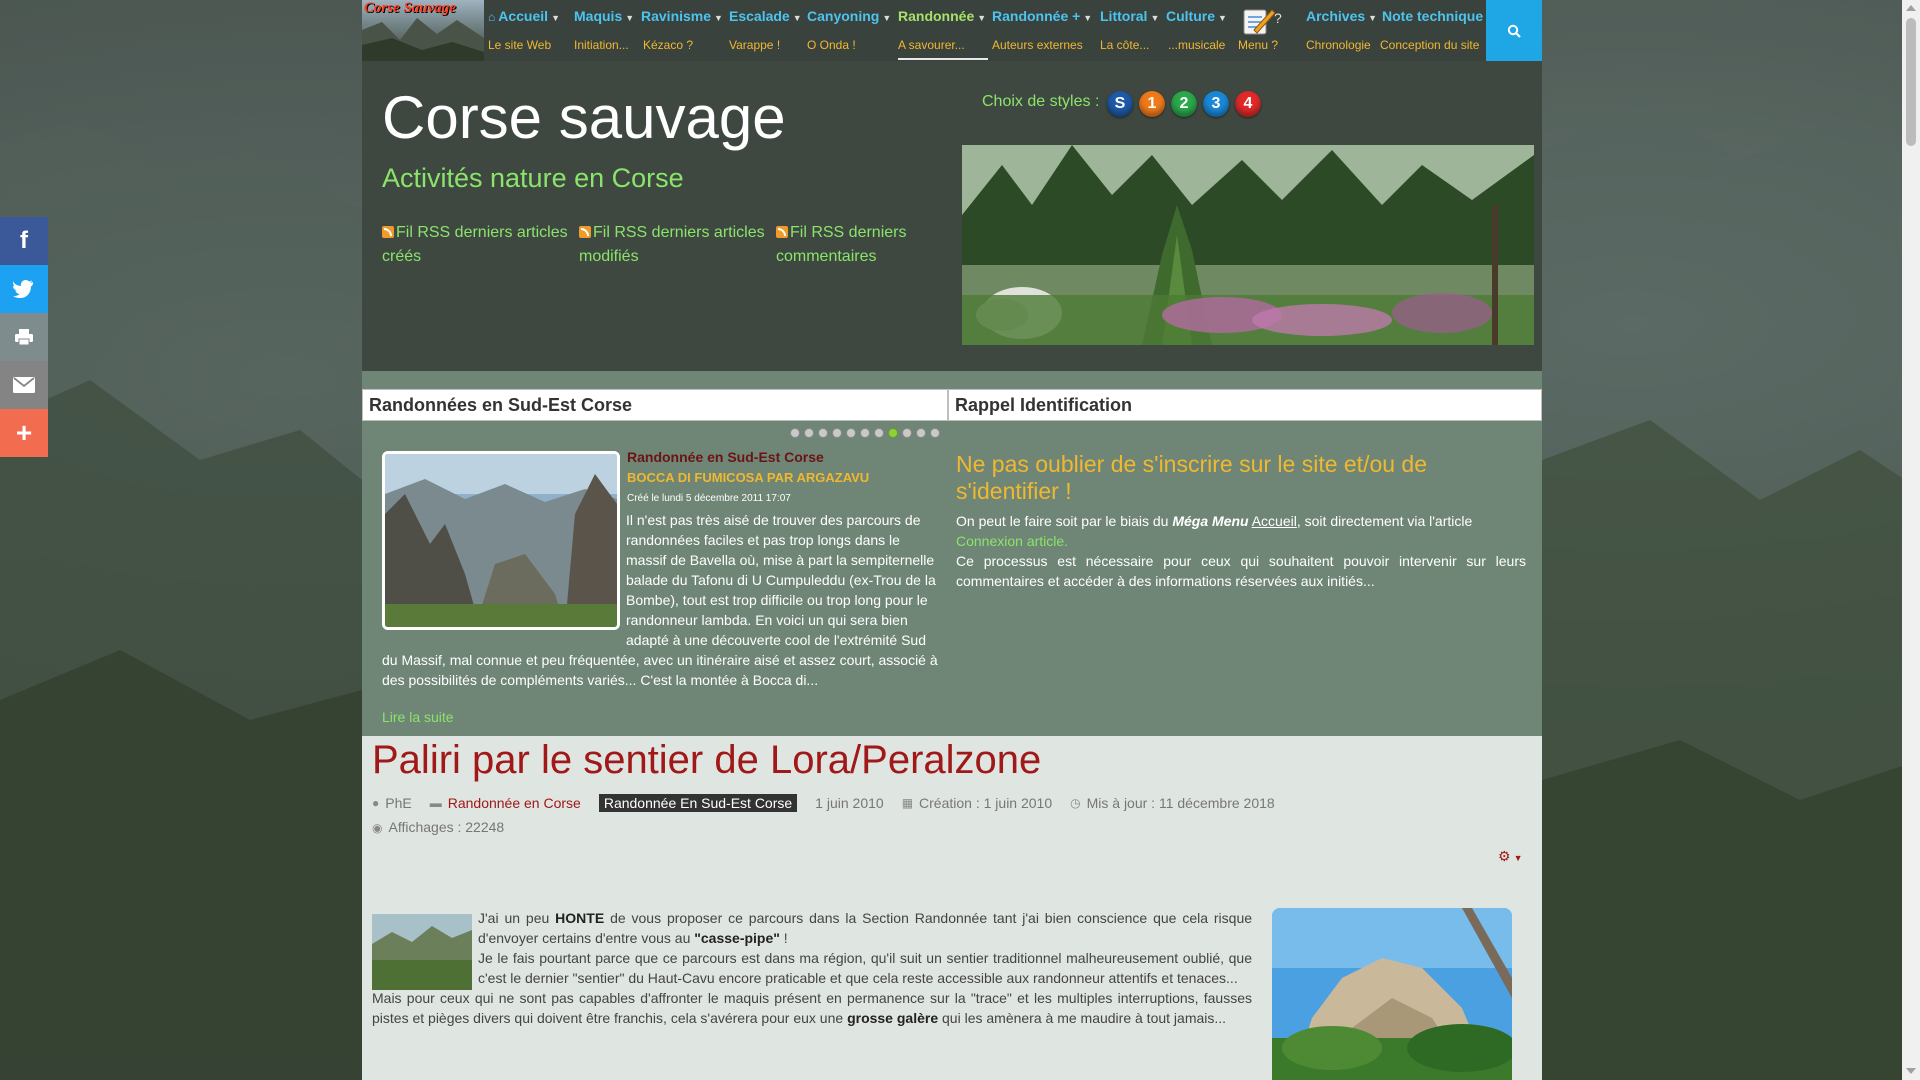  Describe the element at coordinates (1274, 521) in the screenshot. I see `accueil-link: Accueil` at that location.